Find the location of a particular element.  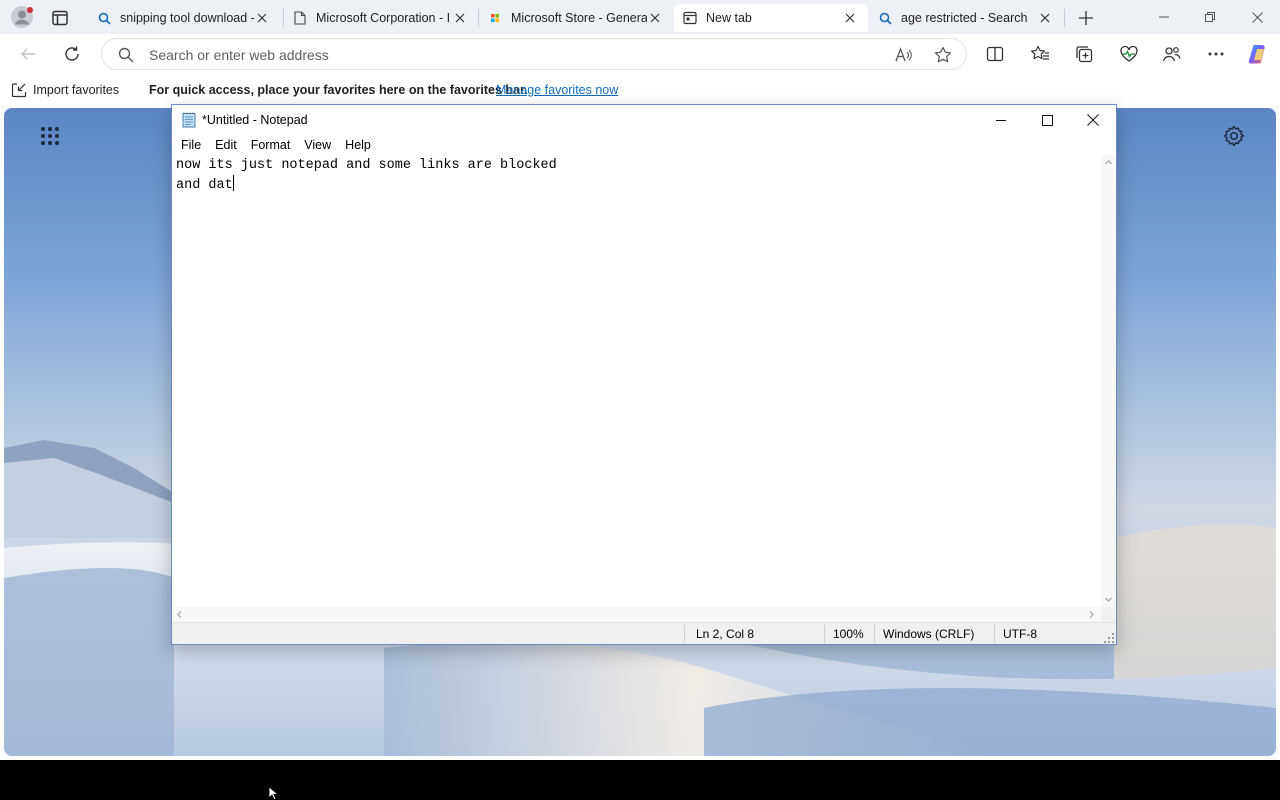

tab-title: Microsoft Store - General is located at coordinates (579, 18).